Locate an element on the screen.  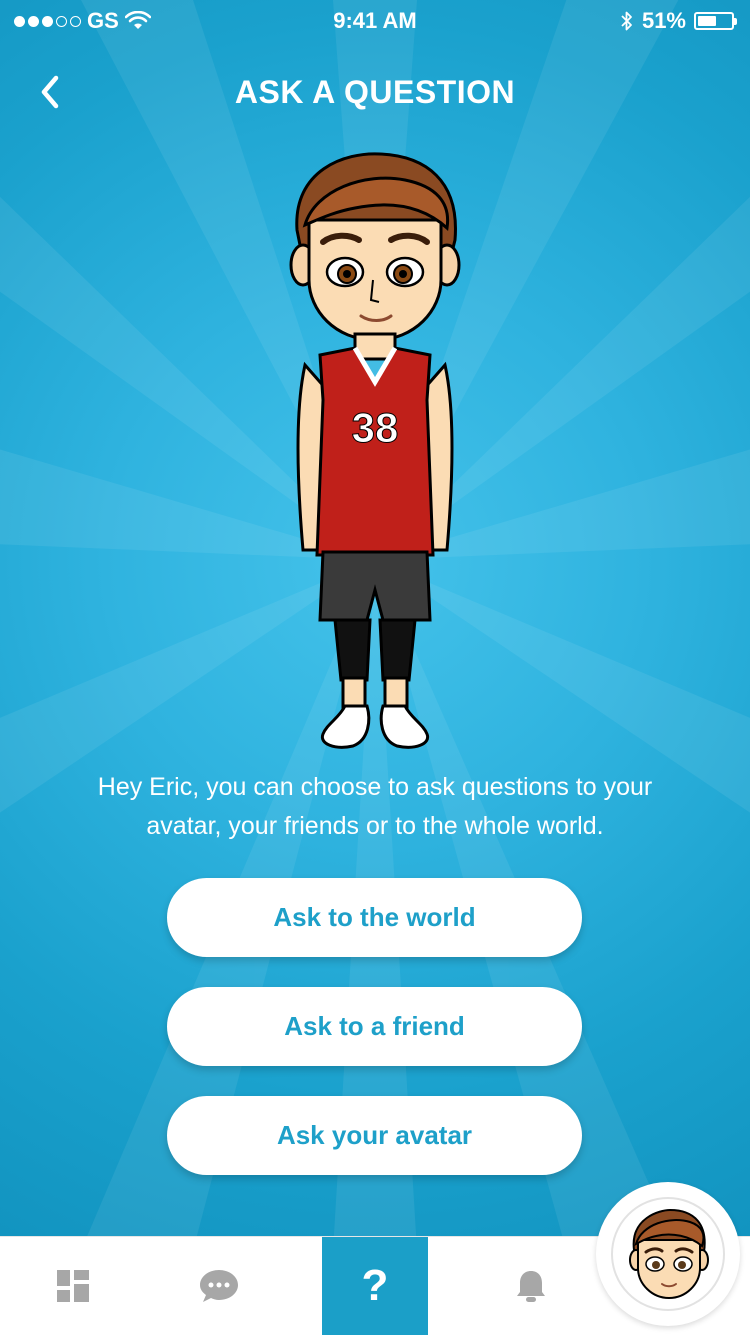
status-right-group: 51% is located at coordinates (678, 21).